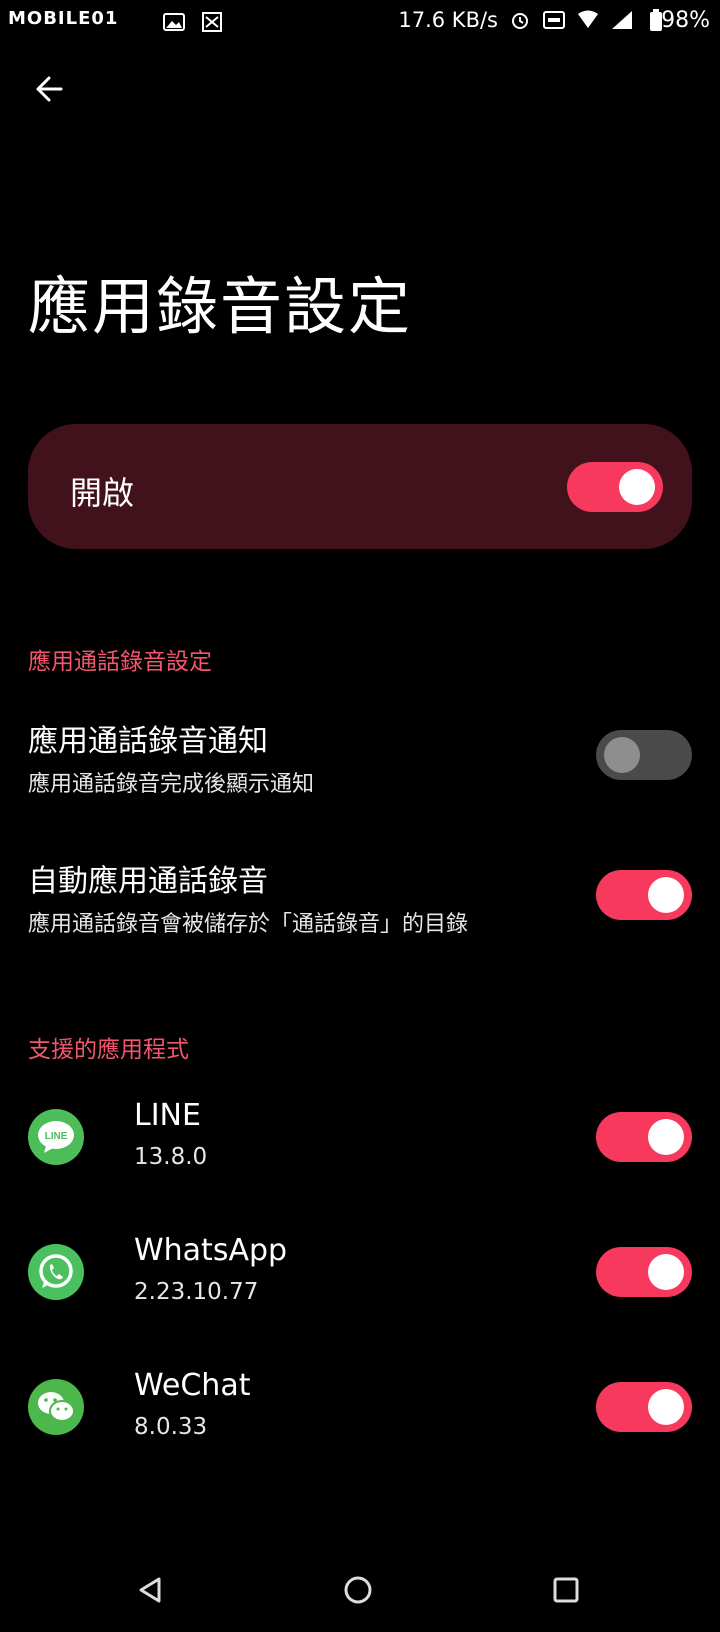 Image resolution: width=720 pixels, height=1632 pixels. Describe the element at coordinates (360, 1272) in the screenshot. I see `app-row-whatsapp: WhatsApp 2.23.10.77` at that location.